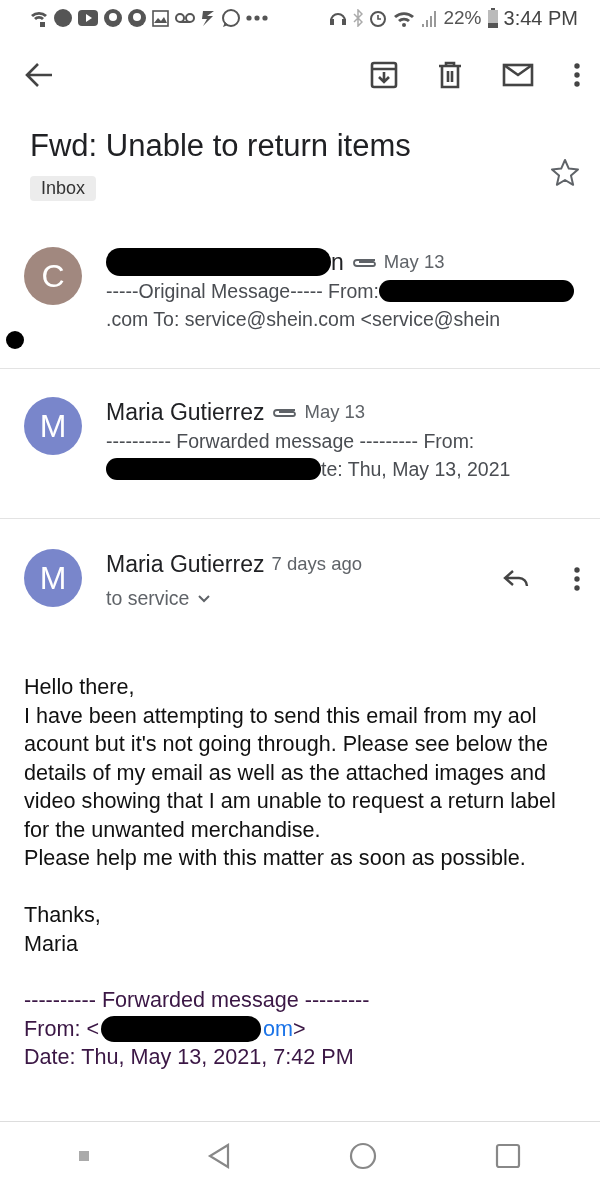 This screenshot has width=600, height=1200. I want to click on battery-icon, so click(492, 18).